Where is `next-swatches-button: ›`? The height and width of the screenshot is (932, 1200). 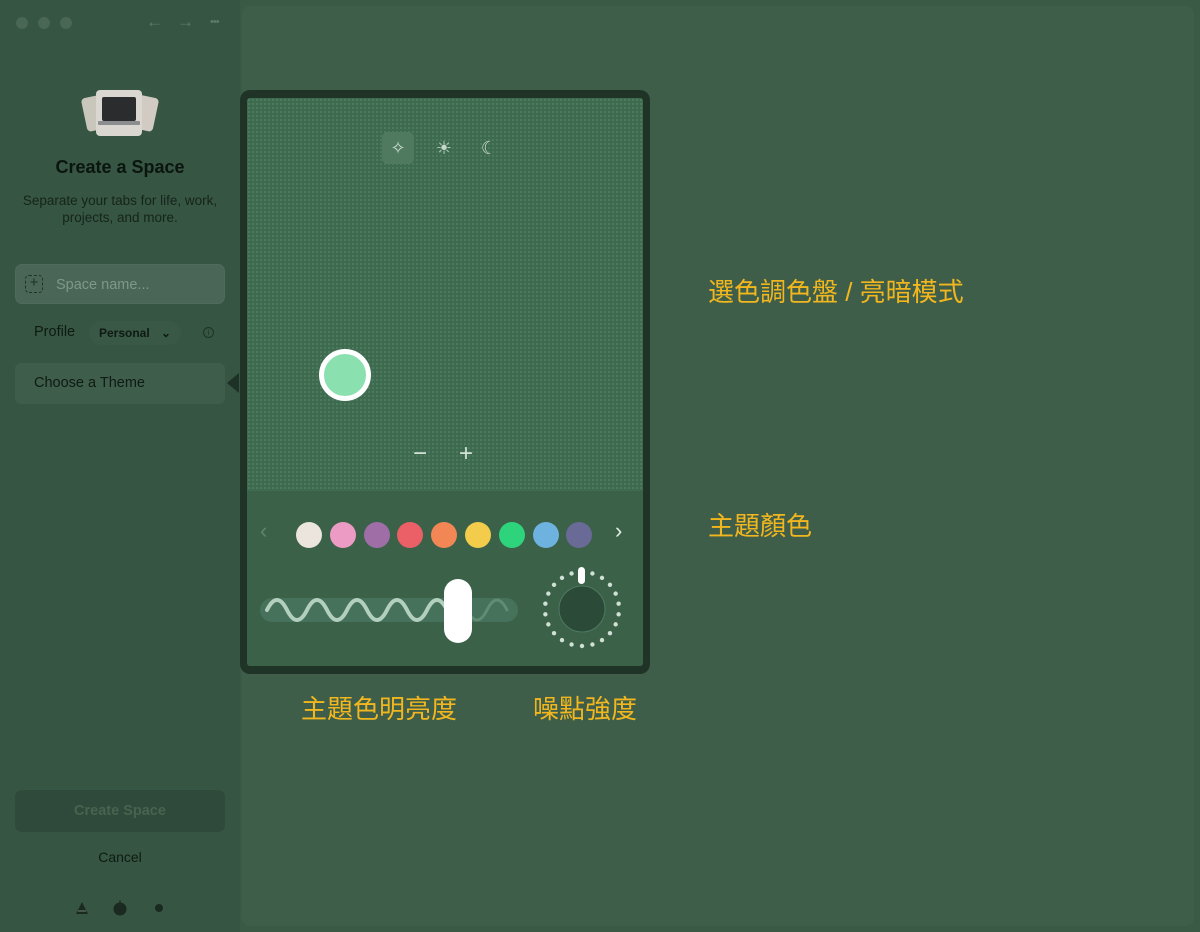 next-swatches-button: › is located at coordinates (618, 531).